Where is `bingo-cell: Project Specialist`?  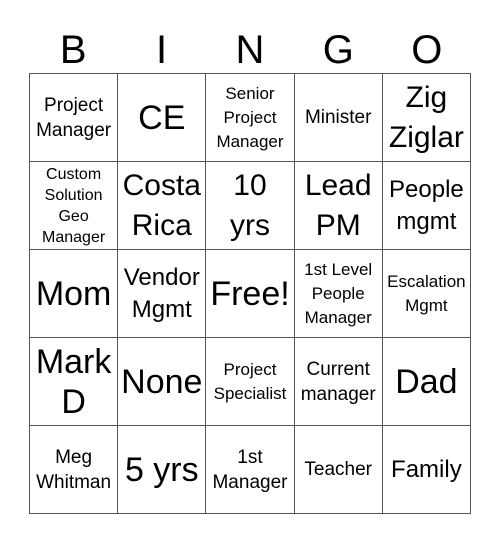 bingo-cell: Project Specialist is located at coordinates (250, 382).